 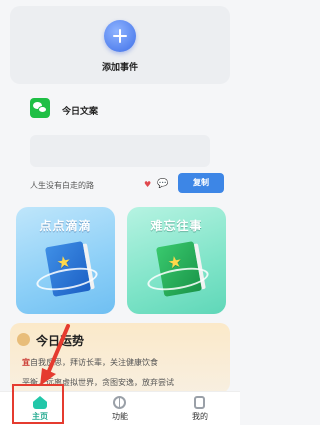 I want to click on highlight-box, so click(x=38, y=404).